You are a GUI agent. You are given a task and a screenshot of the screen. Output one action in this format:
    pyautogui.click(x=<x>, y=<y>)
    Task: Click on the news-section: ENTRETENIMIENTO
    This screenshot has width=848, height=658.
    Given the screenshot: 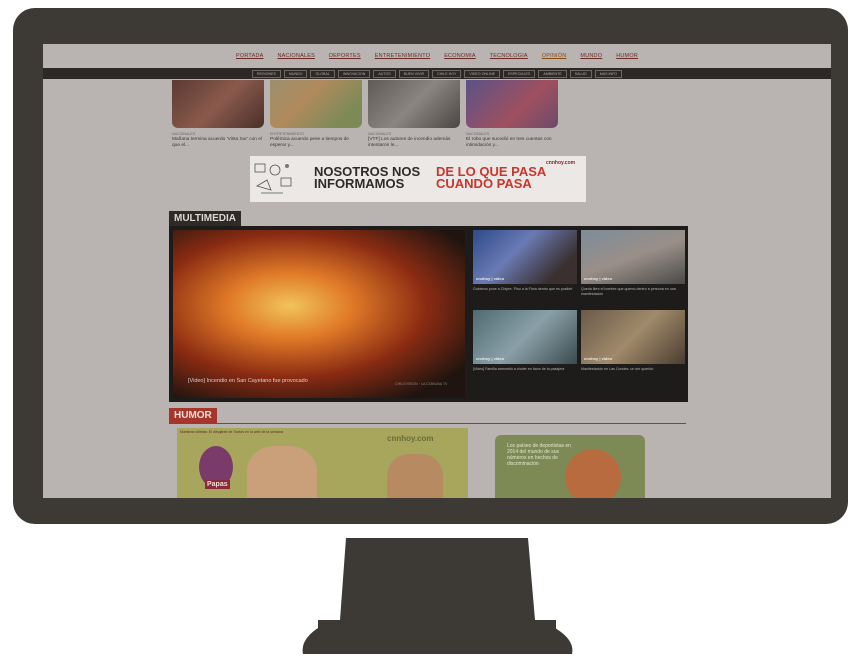 What is the action you would take?
    pyautogui.click(x=287, y=134)
    